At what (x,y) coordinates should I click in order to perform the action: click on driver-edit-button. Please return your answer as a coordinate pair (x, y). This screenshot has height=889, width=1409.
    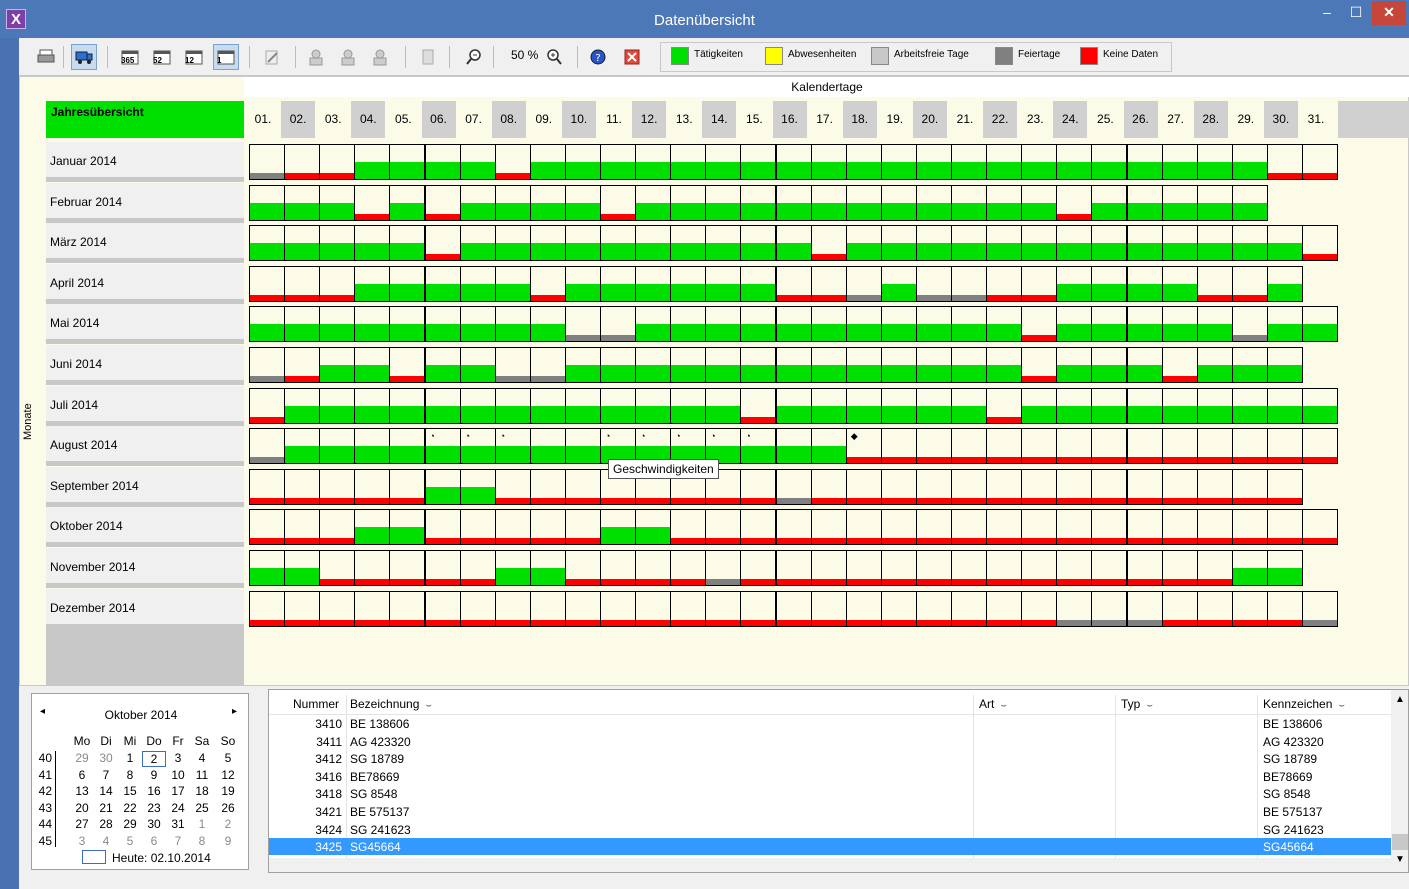
    Looking at the image, I should click on (348, 57).